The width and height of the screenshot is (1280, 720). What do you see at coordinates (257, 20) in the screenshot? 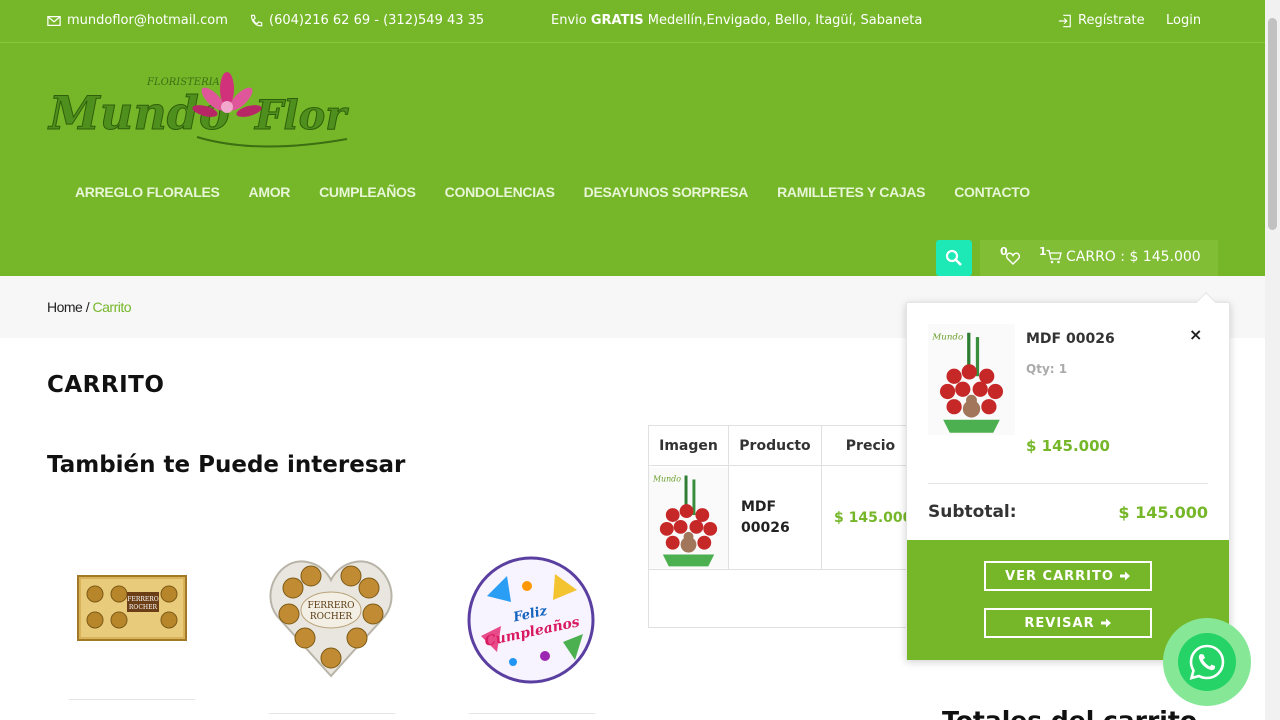
I see `phone-icon` at bounding box center [257, 20].